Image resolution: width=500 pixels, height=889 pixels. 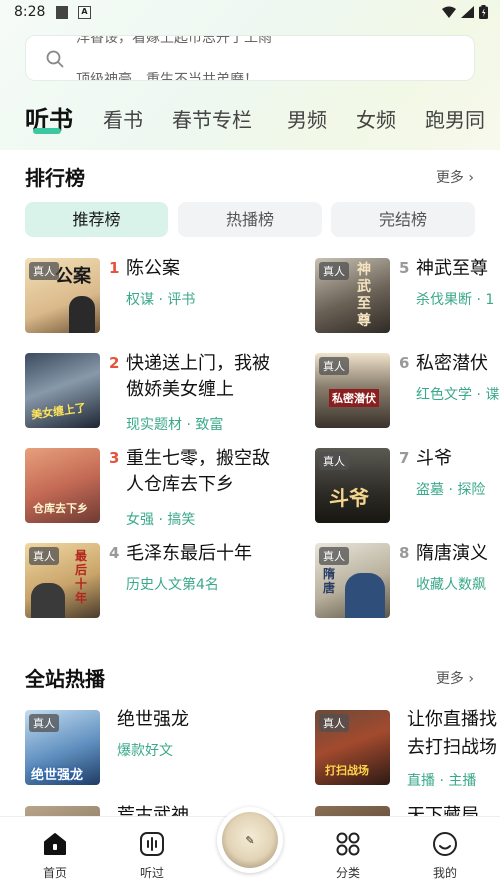 I want to click on rank-item: 私密潜伏 真人 6 私密潜伏 红色文学 · 谍, so click(x=407, y=393).